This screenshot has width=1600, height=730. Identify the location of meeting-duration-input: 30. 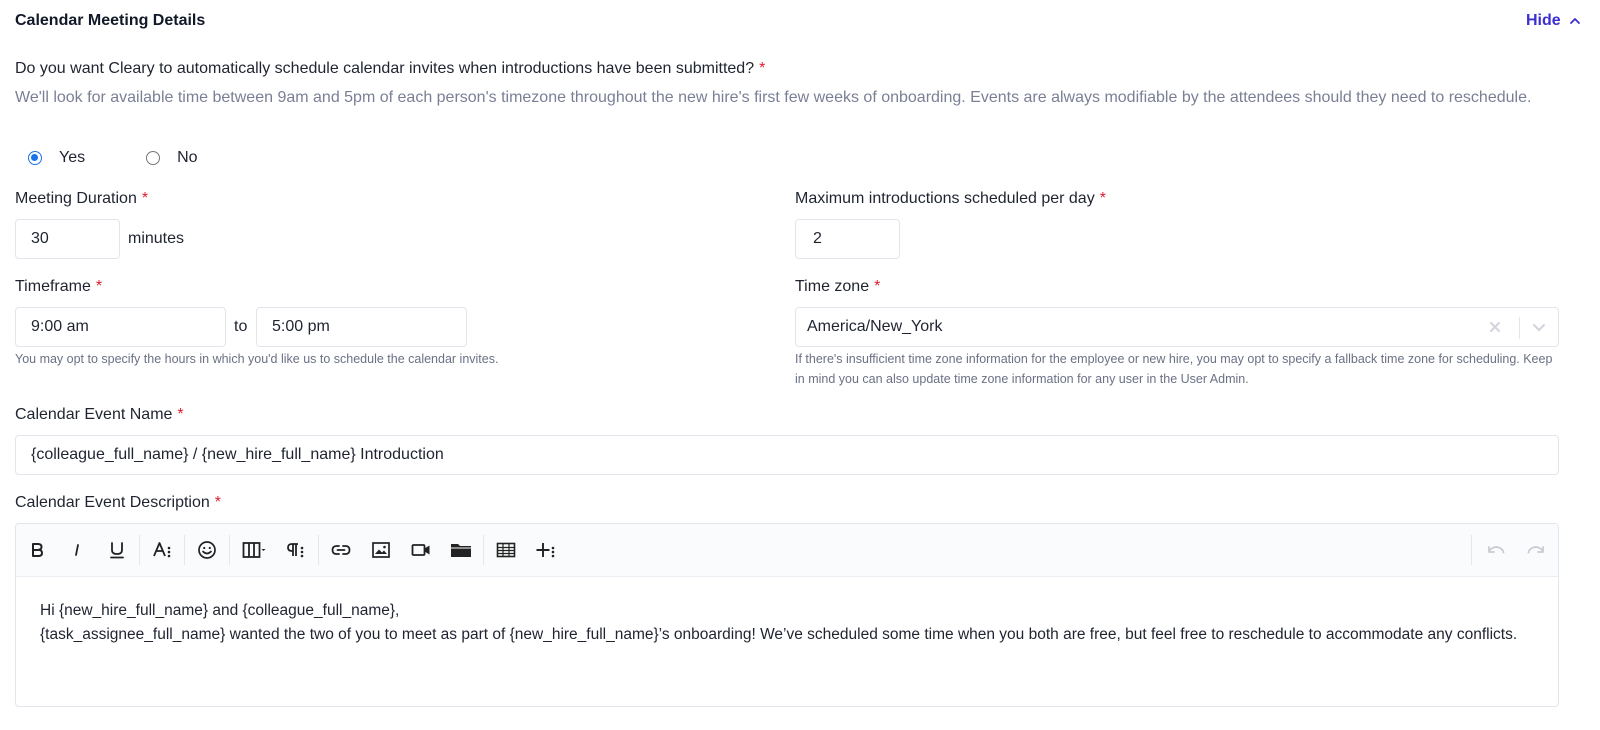
(67, 239).